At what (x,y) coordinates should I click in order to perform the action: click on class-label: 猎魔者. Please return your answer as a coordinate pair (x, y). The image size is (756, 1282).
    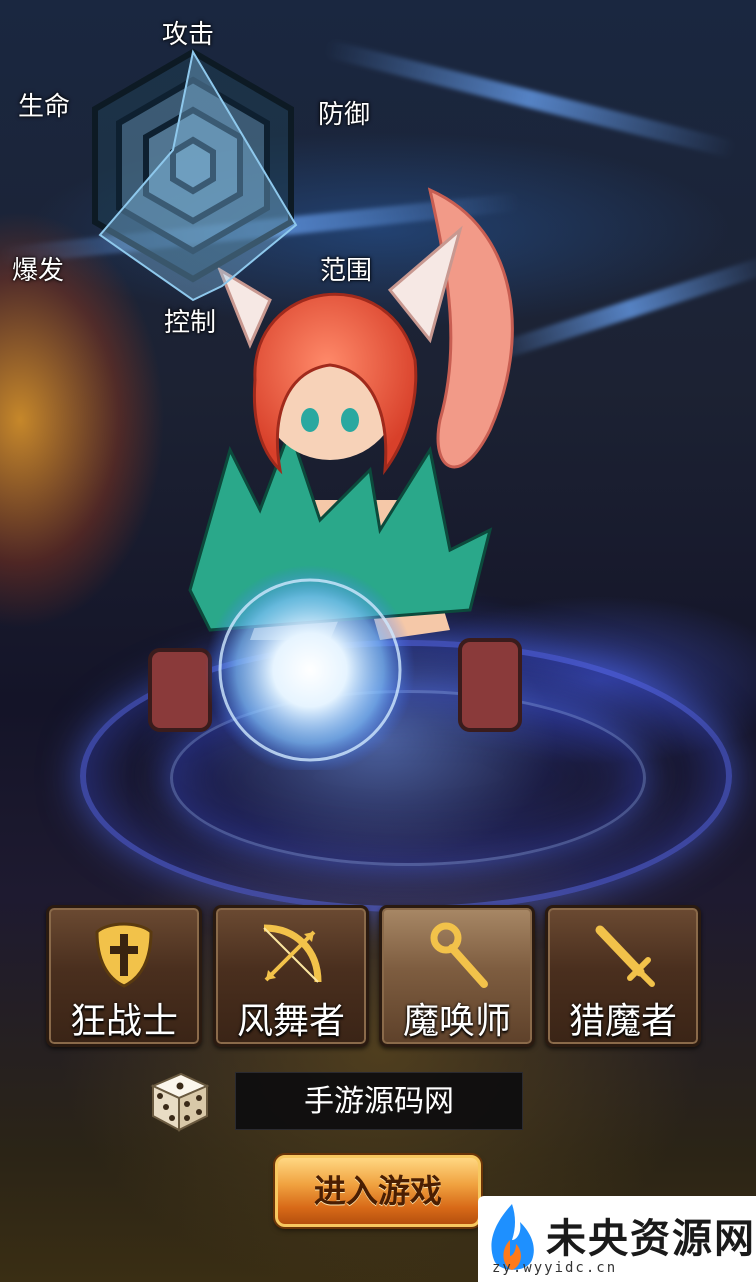
    Looking at the image, I should click on (622, 1021).